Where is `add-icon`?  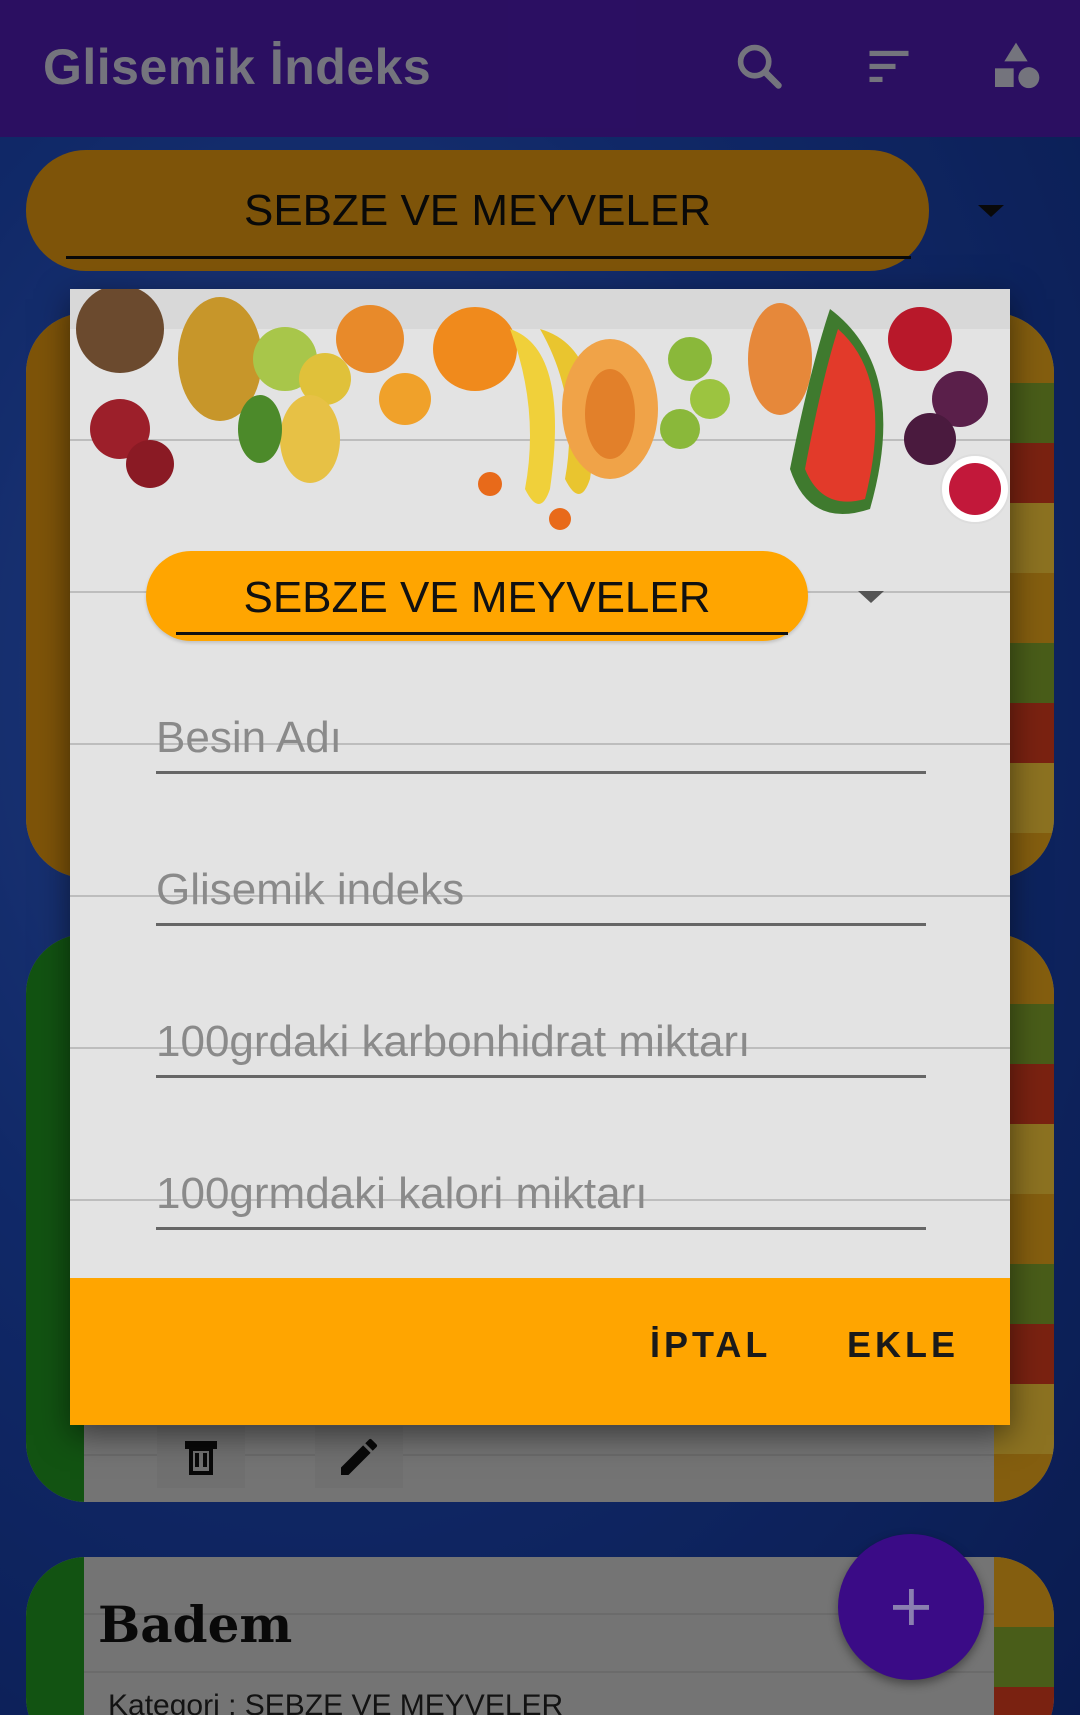 add-icon is located at coordinates (911, 1607).